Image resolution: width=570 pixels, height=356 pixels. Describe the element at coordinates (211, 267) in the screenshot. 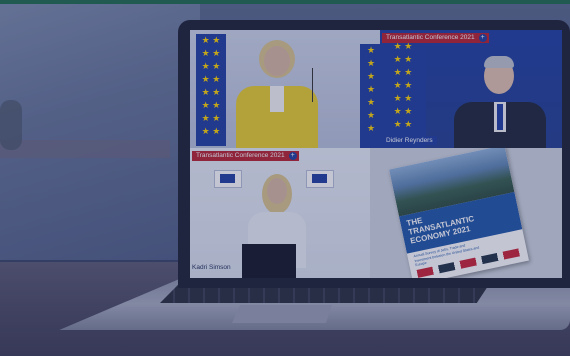

I see `speaker-nameplate: Kadri Simson` at that location.